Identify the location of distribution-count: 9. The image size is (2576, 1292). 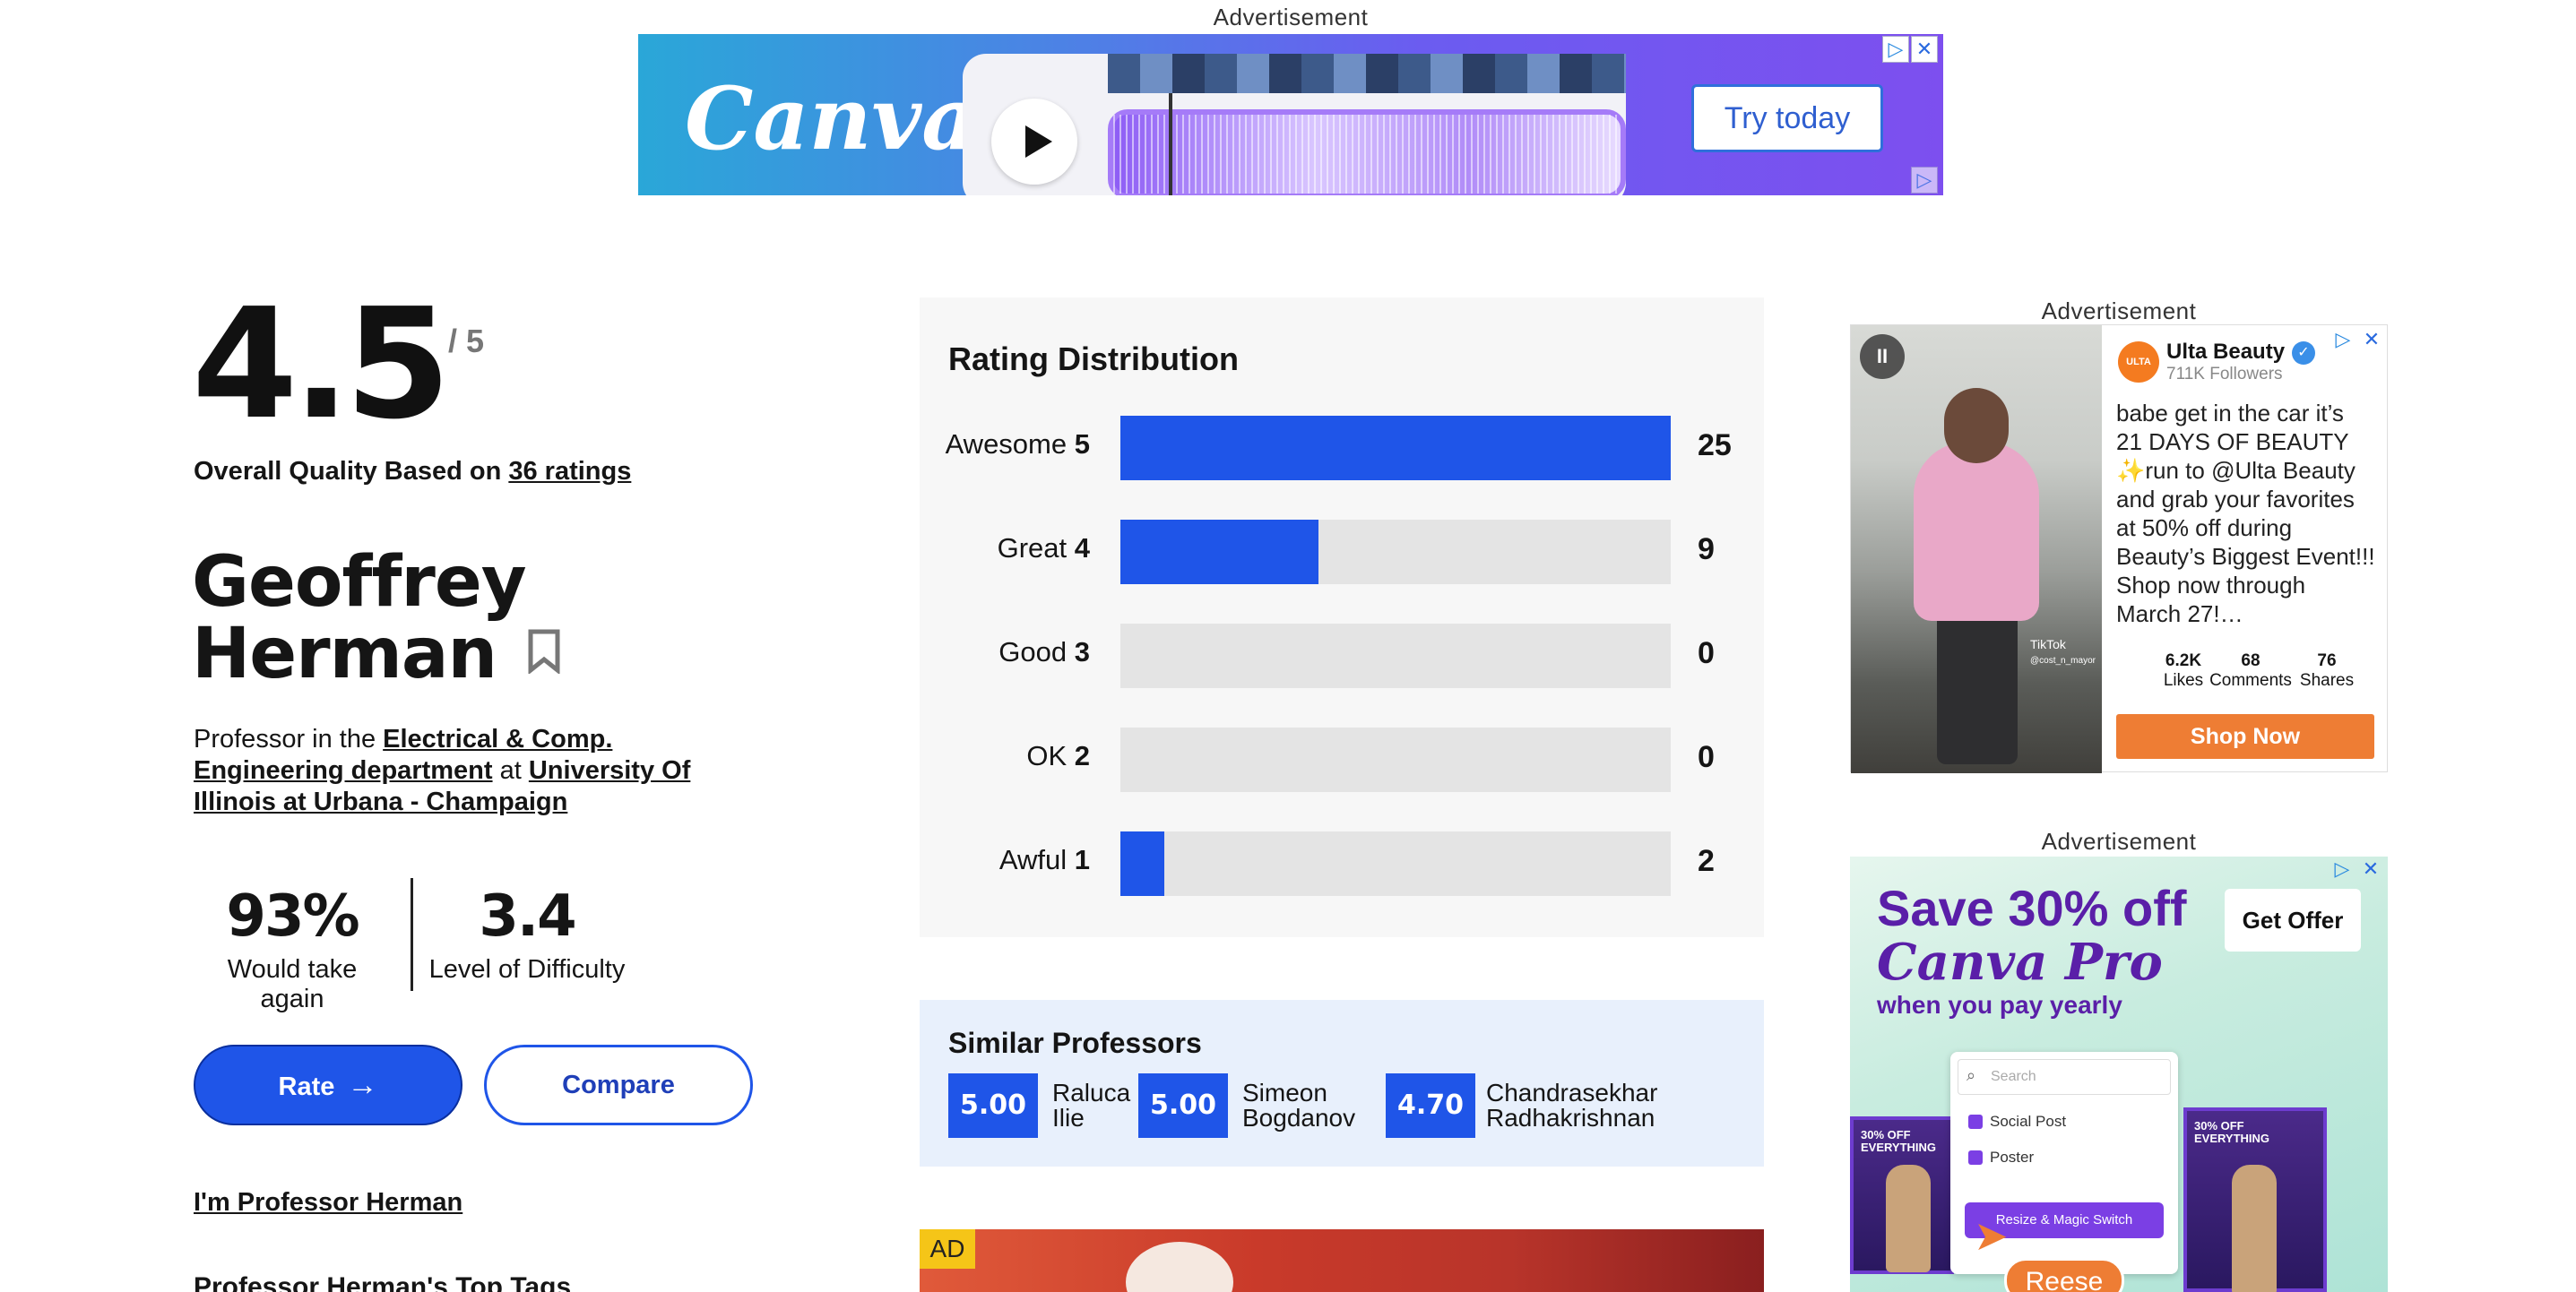
(1706, 549).